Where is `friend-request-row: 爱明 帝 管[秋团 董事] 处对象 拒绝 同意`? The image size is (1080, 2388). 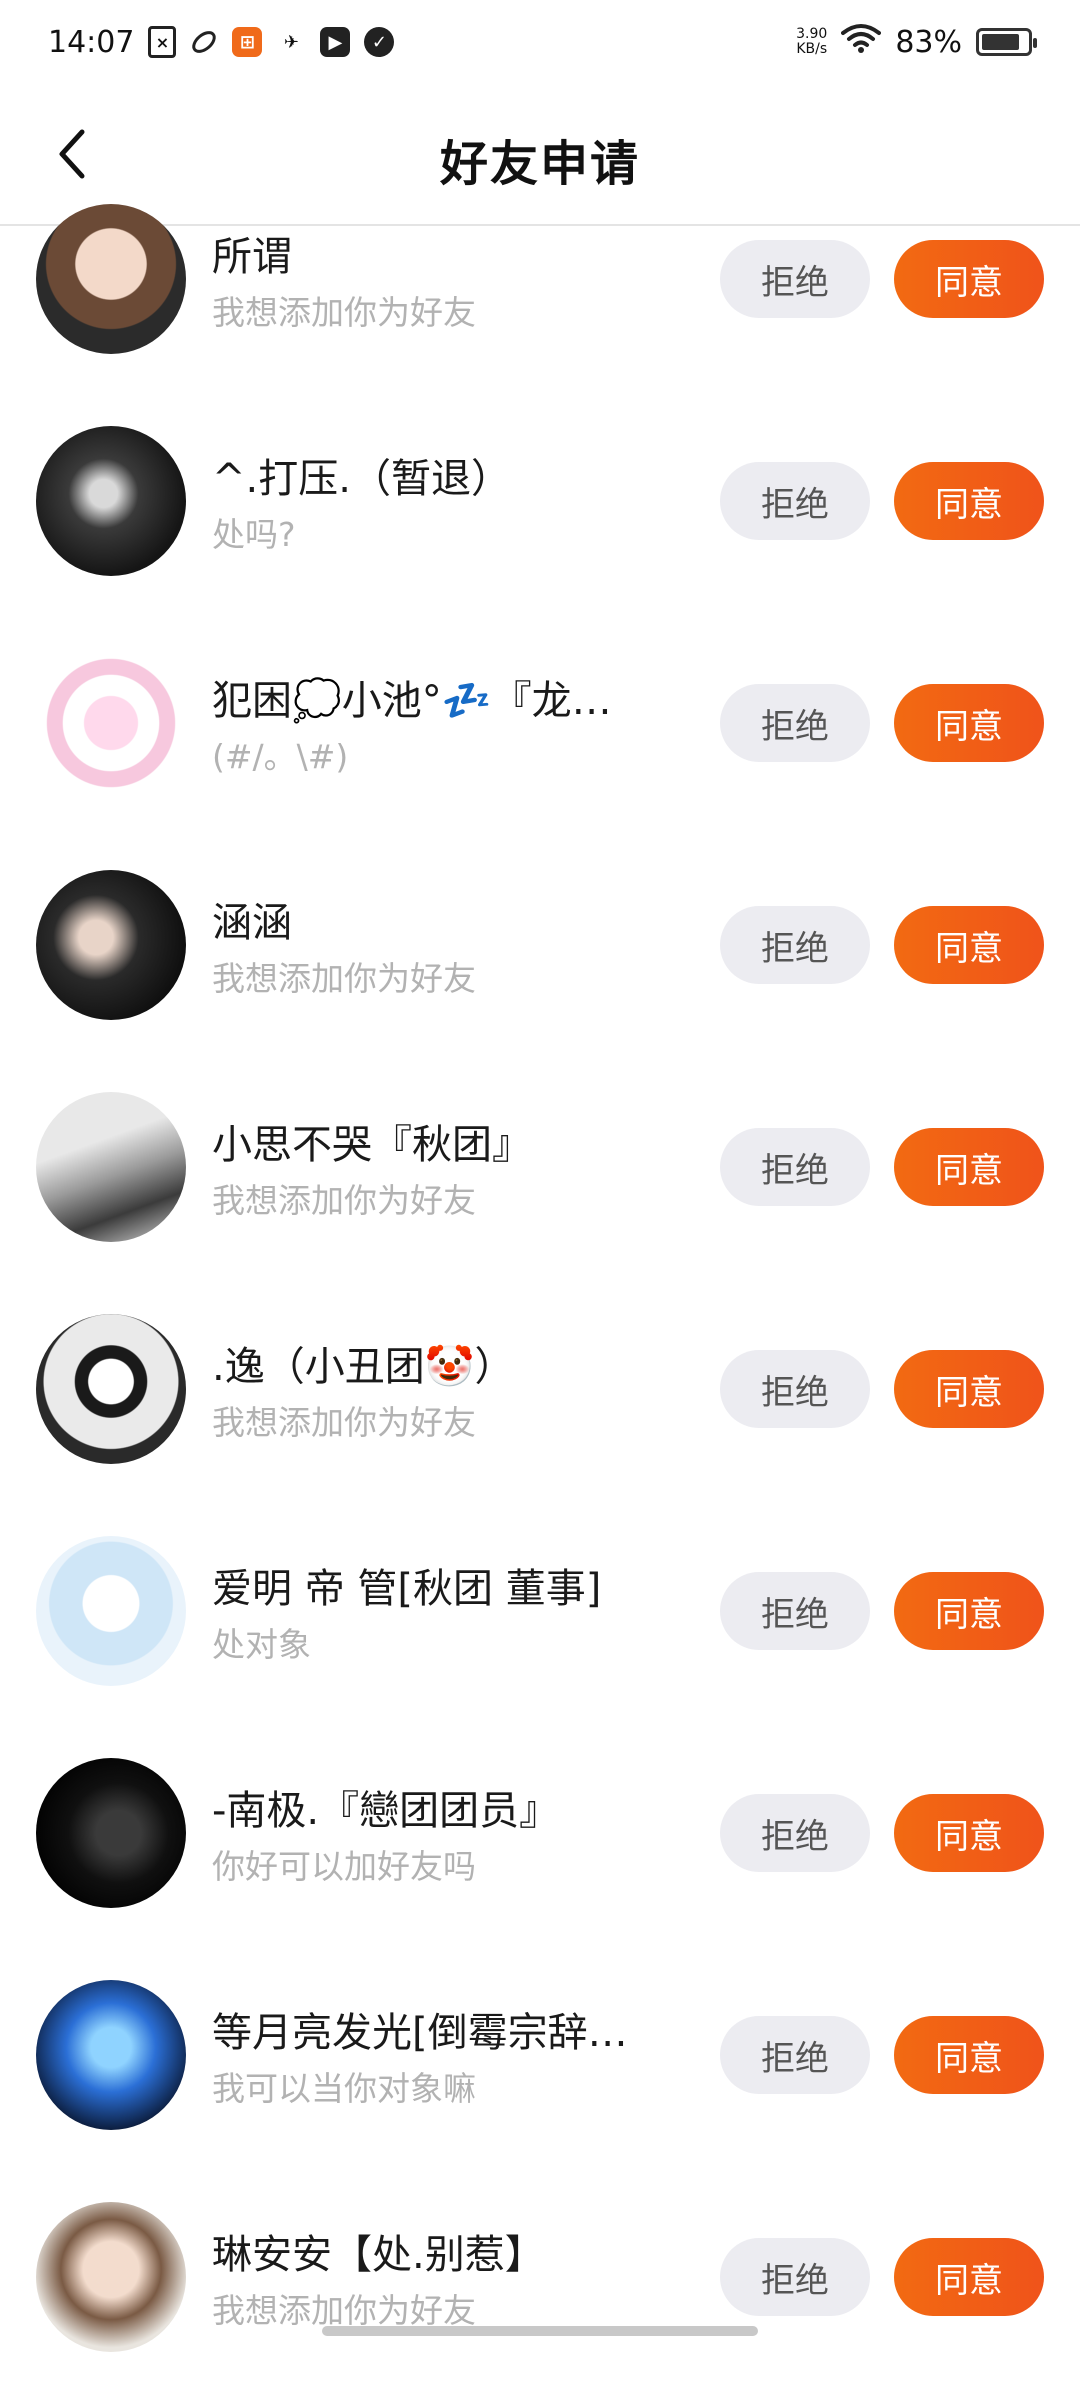
friend-request-row: 爱明 帝 管[秋团 董事] 处对象 拒绝 同意 is located at coordinates (540, 1611).